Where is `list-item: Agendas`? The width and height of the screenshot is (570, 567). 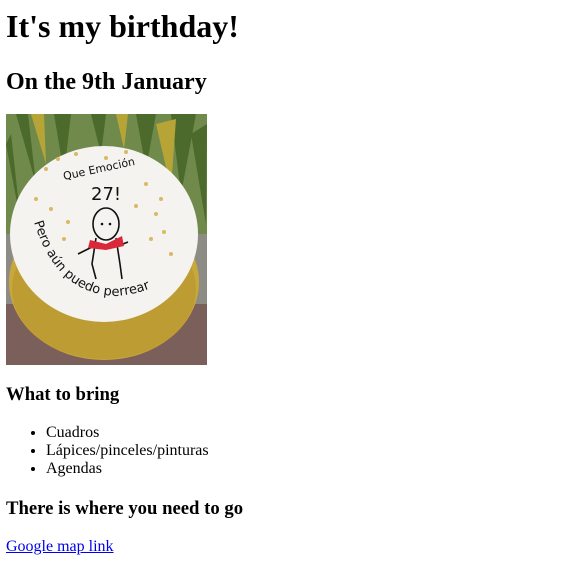 list-item: Agendas is located at coordinates (305, 469).